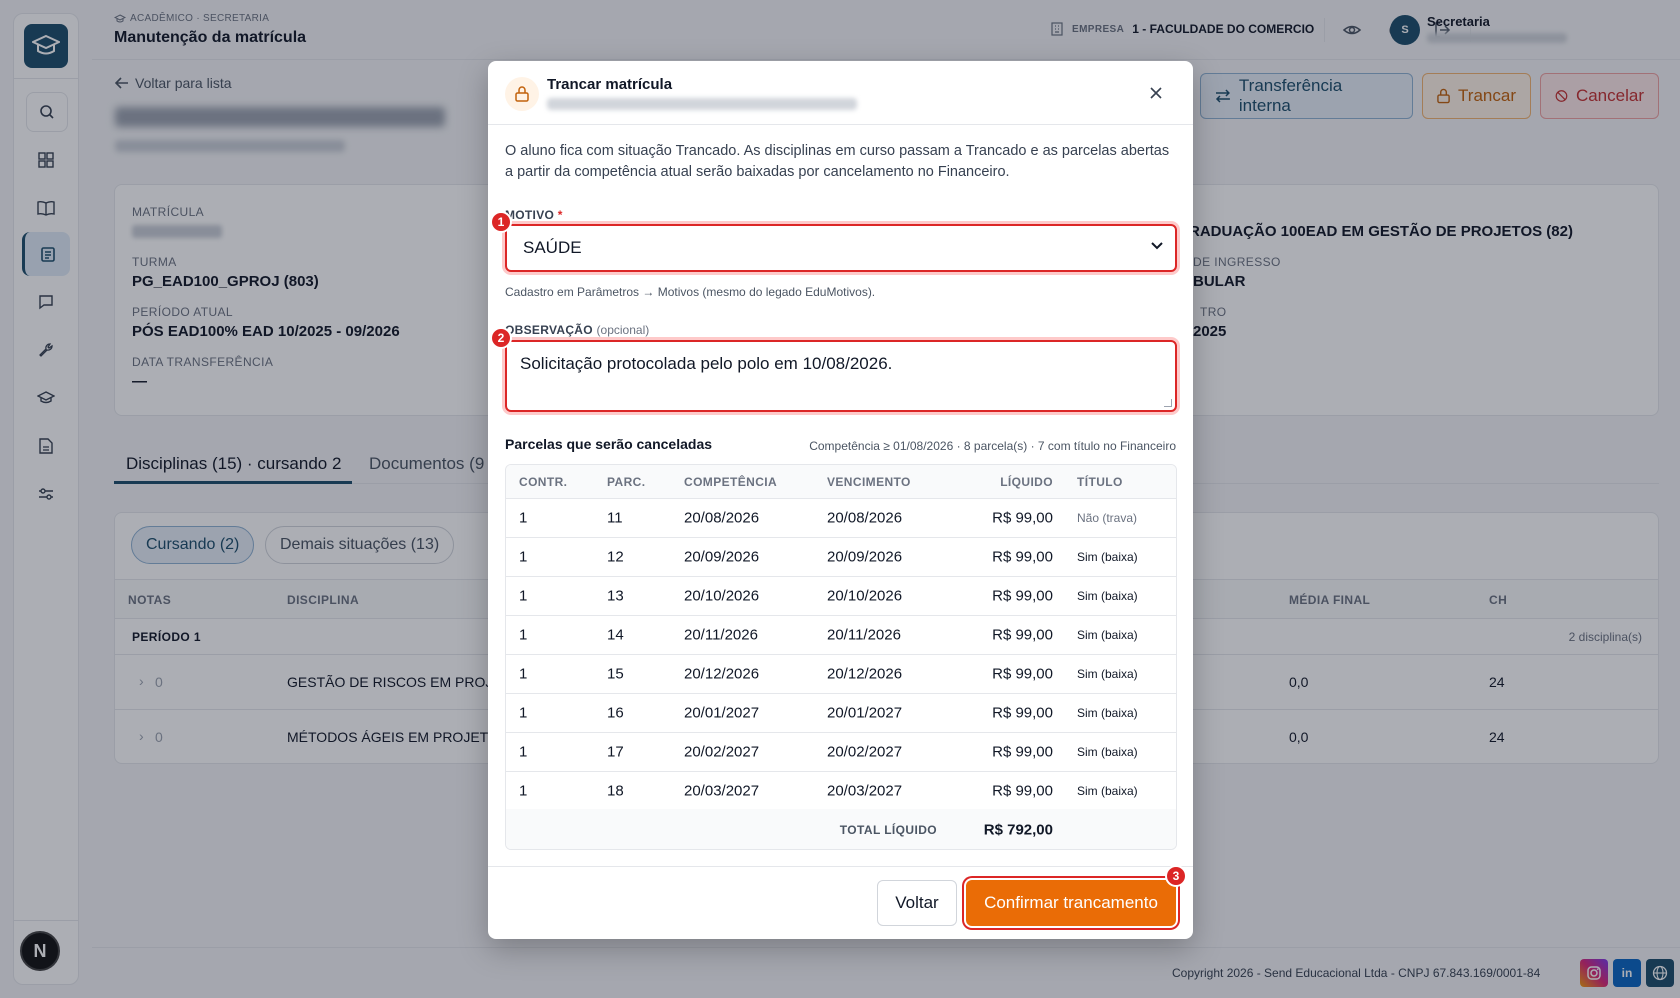 The image size is (1680, 998). Describe the element at coordinates (560, 215) in the screenshot. I see `required-mark: *` at that location.